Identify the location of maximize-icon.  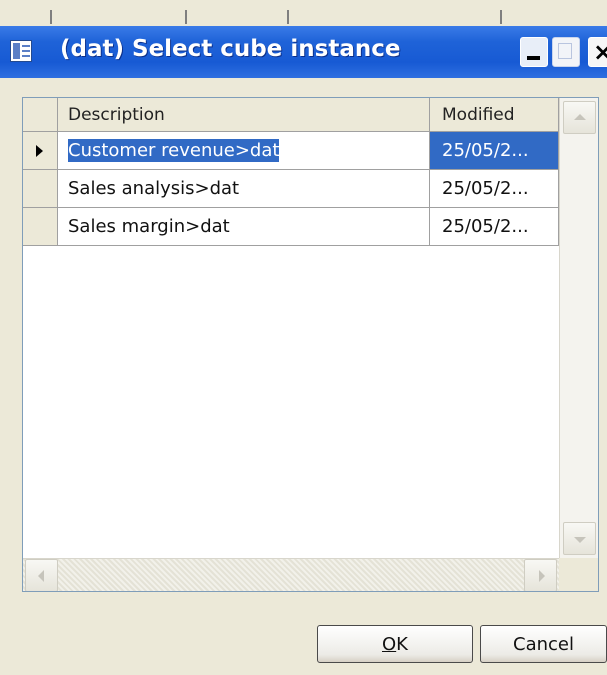
(565, 51).